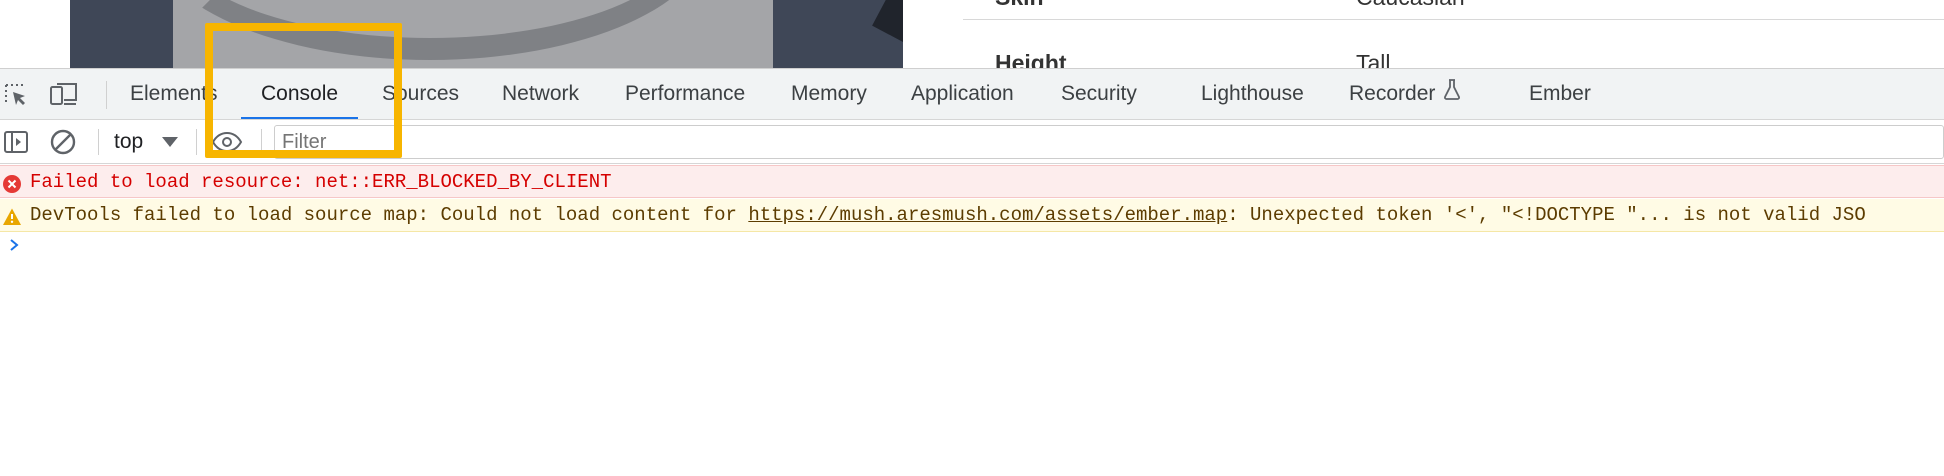  Describe the element at coordinates (128, 142) in the screenshot. I see `context-selector: top` at that location.